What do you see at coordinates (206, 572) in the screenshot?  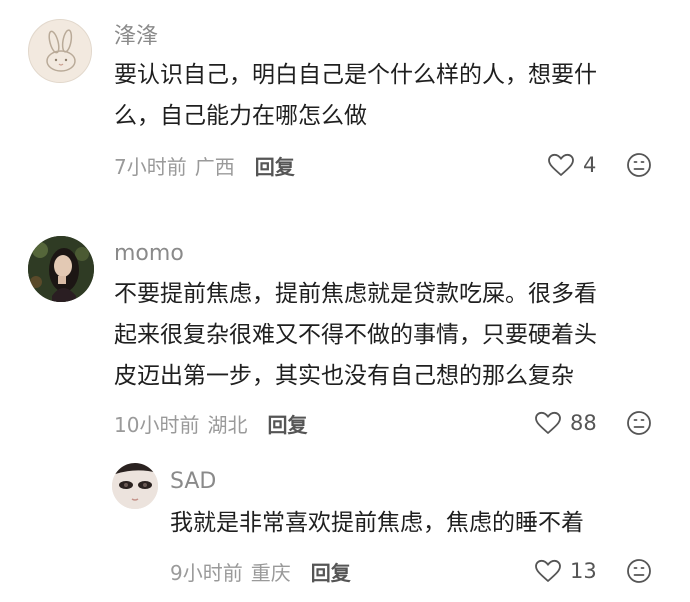 I see `timestamp: 9小时前` at bounding box center [206, 572].